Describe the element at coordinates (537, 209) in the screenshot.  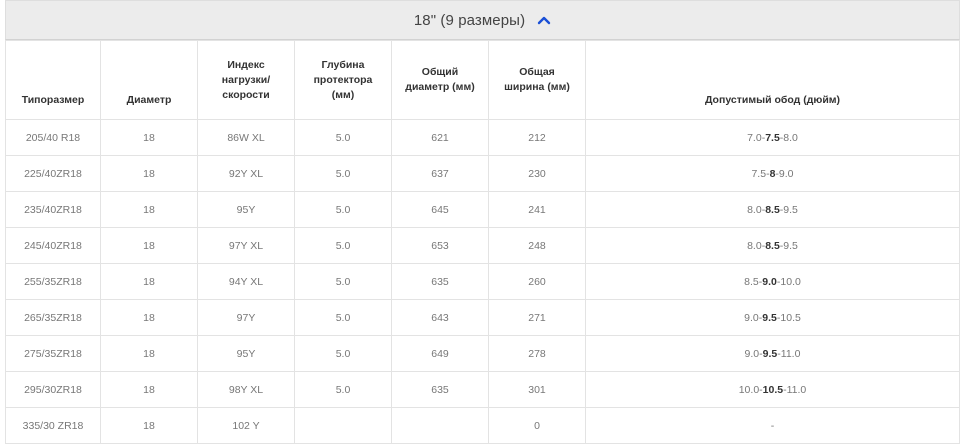
I see `cell-overall-width: 241` at that location.